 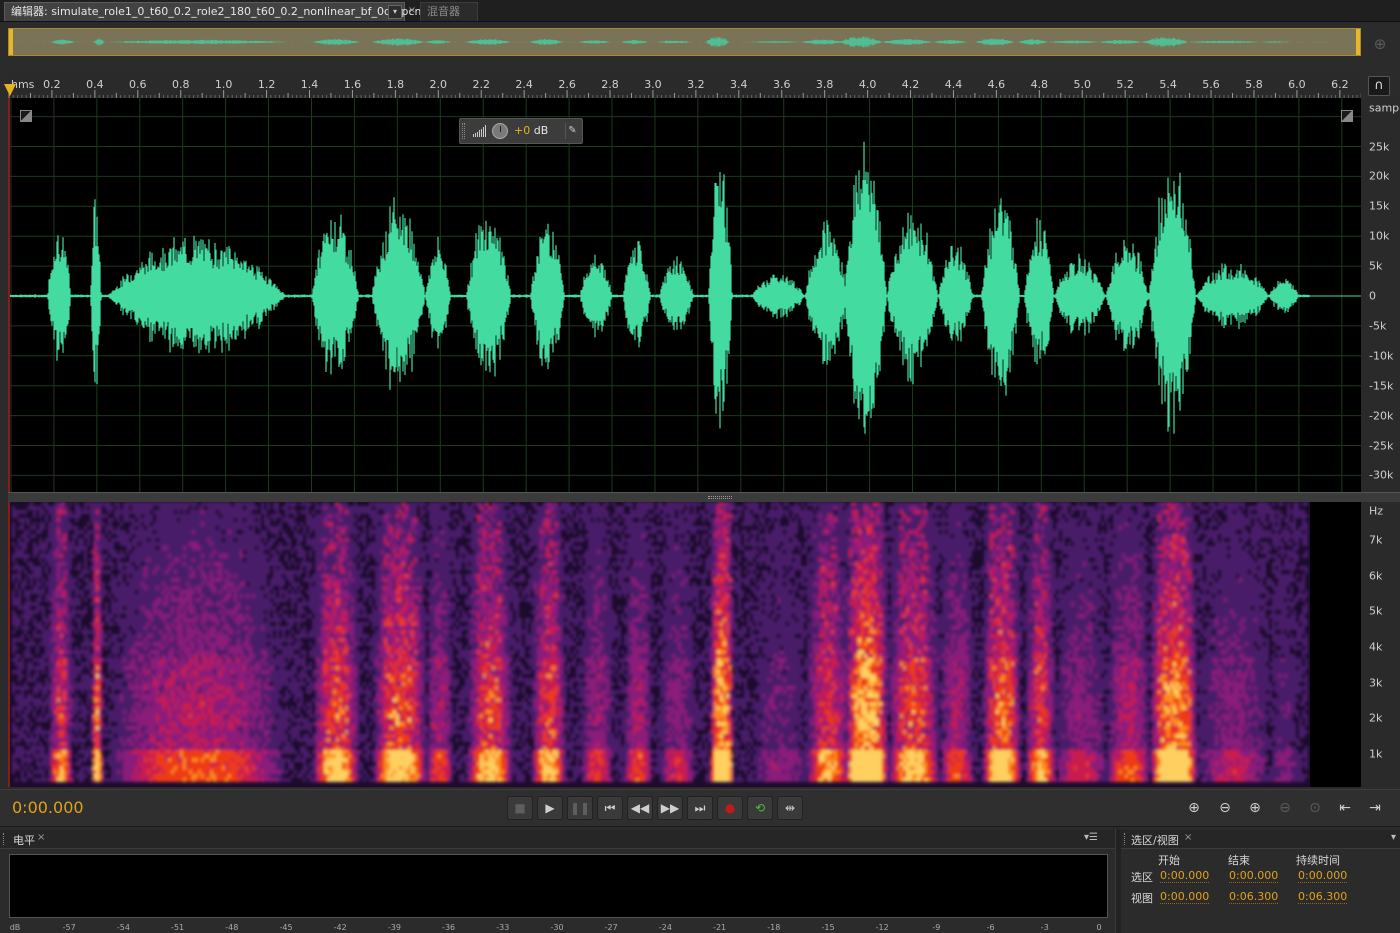 I want to click on amplitude-label: 15k, so click(x=1379, y=206).